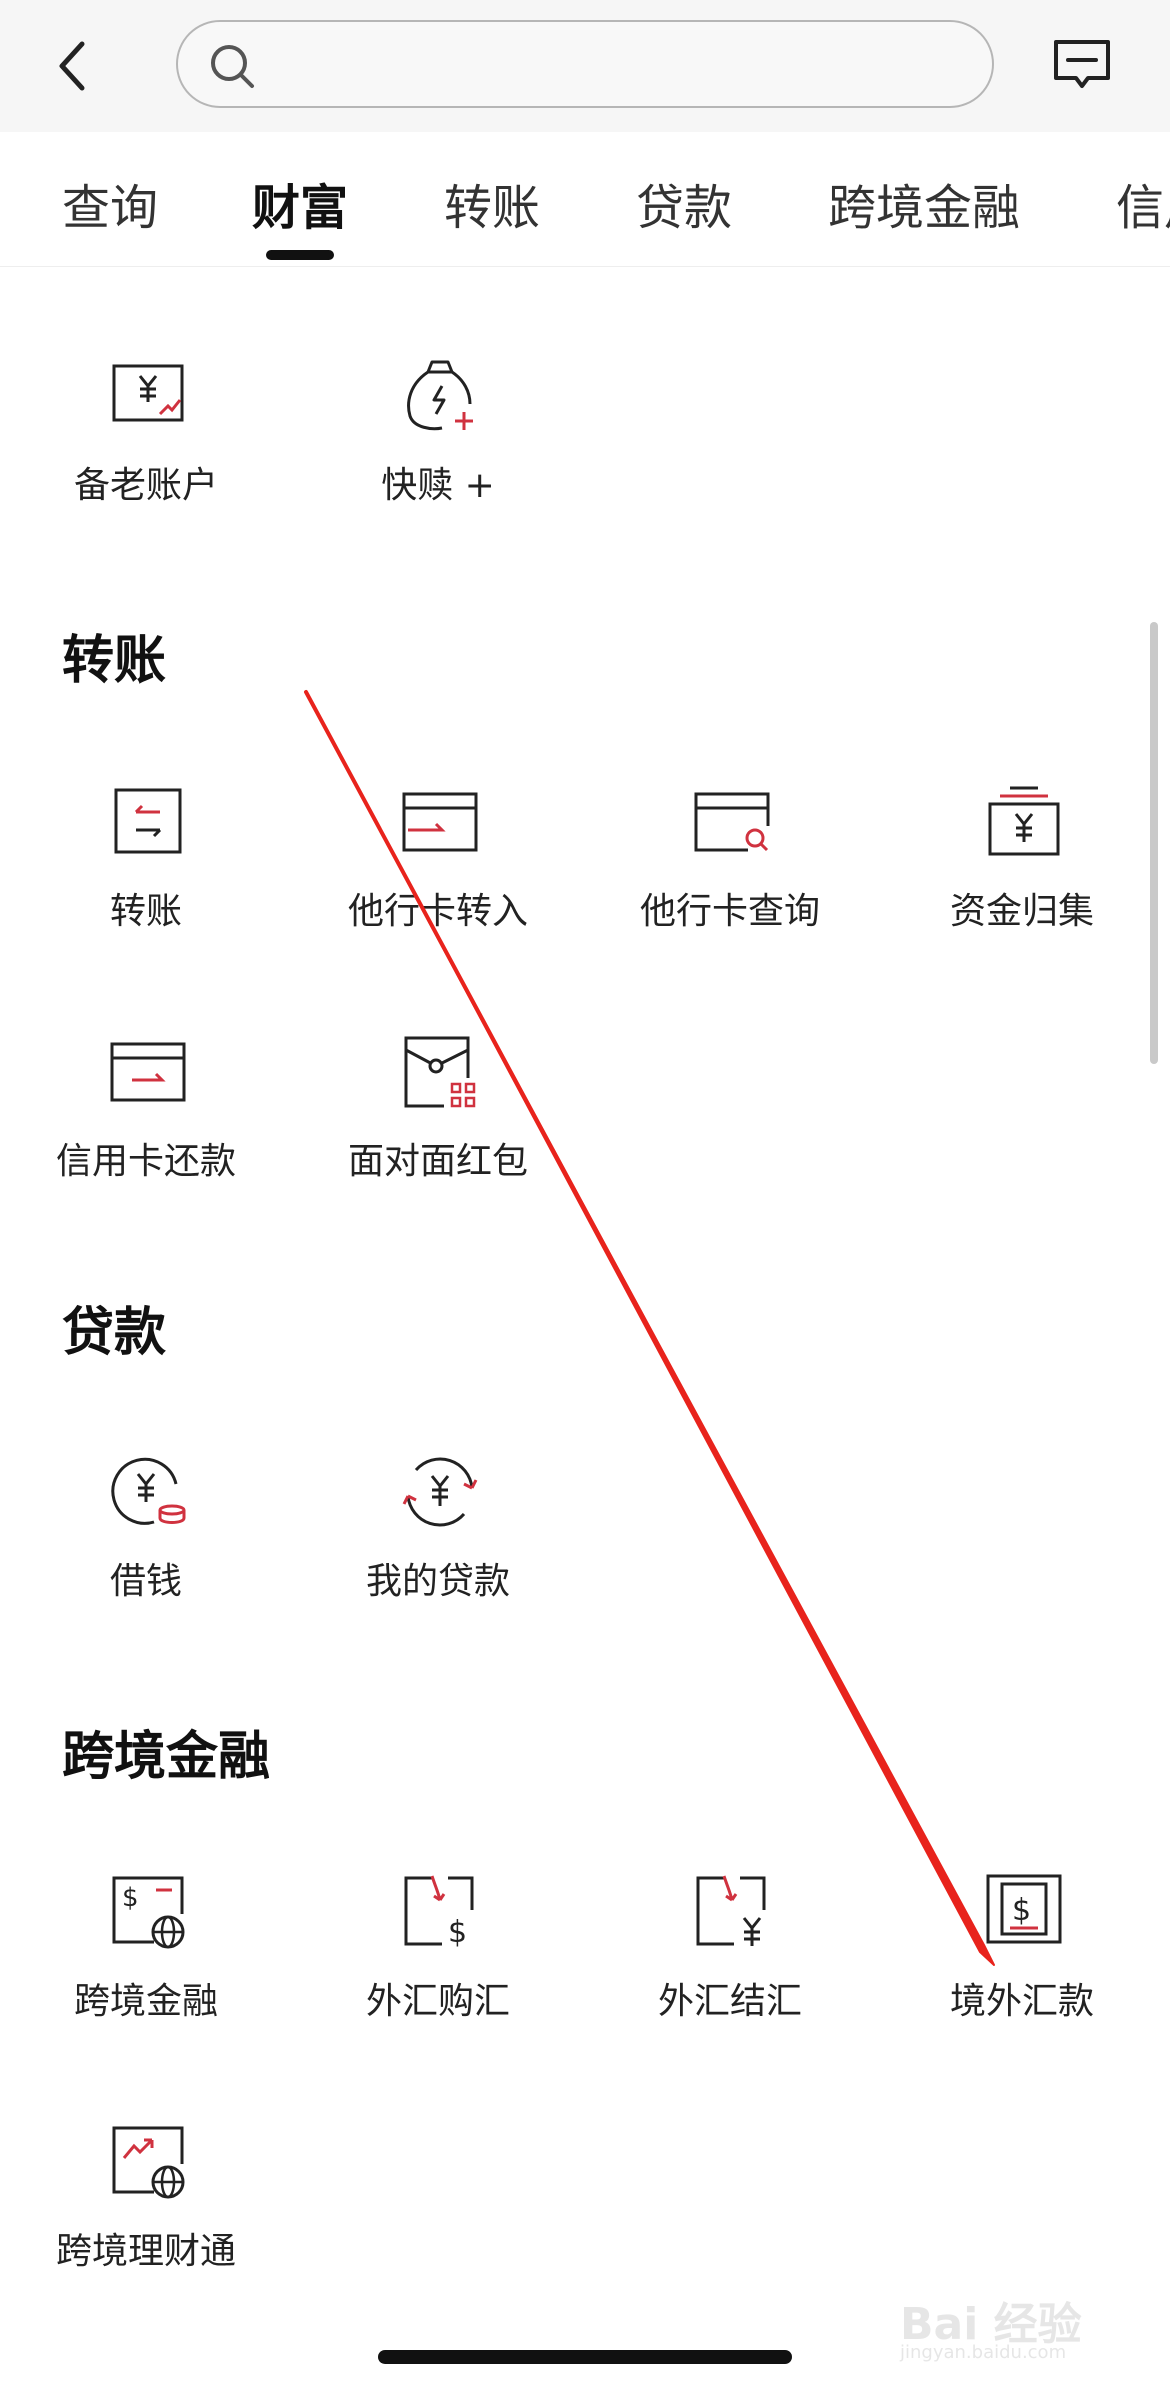 This screenshot has height=2391, width=1170. What do you see at coordinates (1021, 2001) in the screenshot?
I see `tile-label: 境外汇款` at bounding box center [1021, 2001].